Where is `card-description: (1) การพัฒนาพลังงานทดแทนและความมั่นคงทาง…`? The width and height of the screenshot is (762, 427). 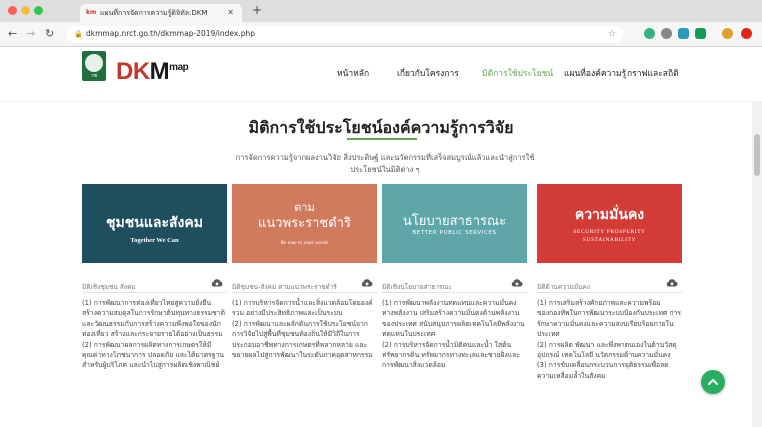
card-description: (1) การพัฒนาพลังงานทดแทนและความมั่นคงทาง… is located at coordinates (453, 334).